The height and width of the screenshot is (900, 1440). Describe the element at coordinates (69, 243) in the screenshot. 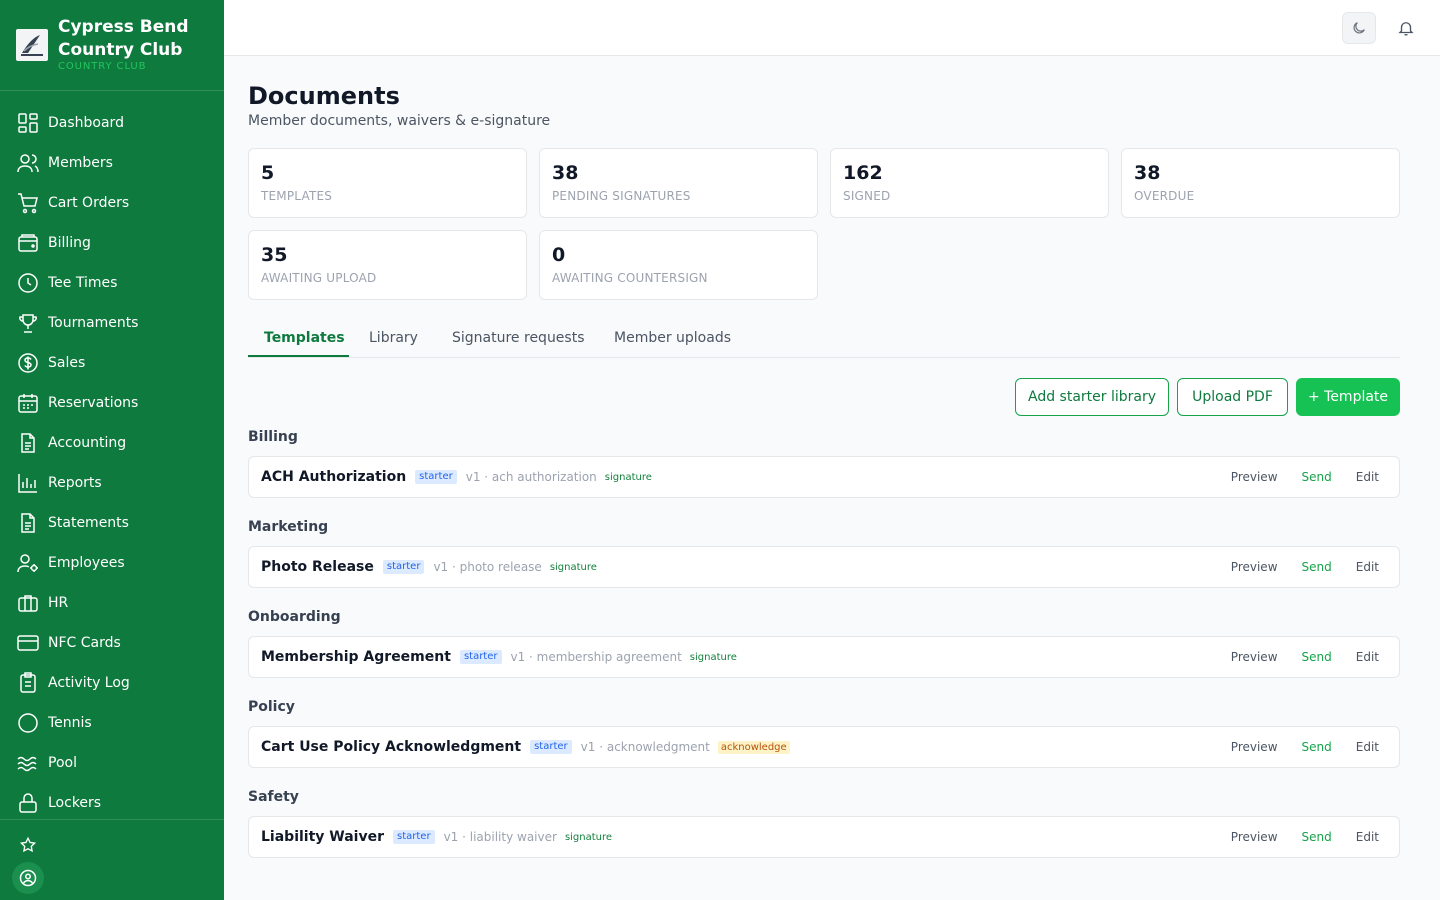

I see `sidebar-item-label: Billing` at that location.